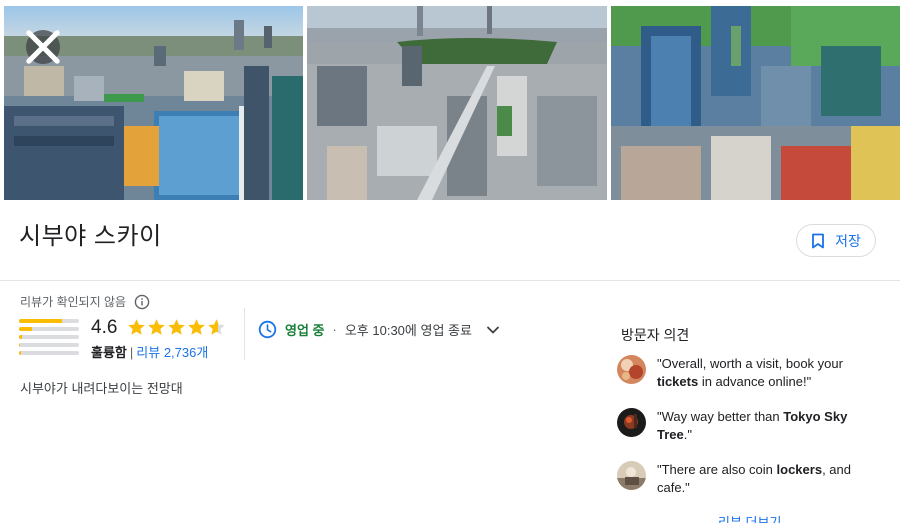 This screenshot has width=900, height=523. What do you see at coordinates (142, 302) in the screenshot?
I see `info-icon` at bounding box center [142, 302].